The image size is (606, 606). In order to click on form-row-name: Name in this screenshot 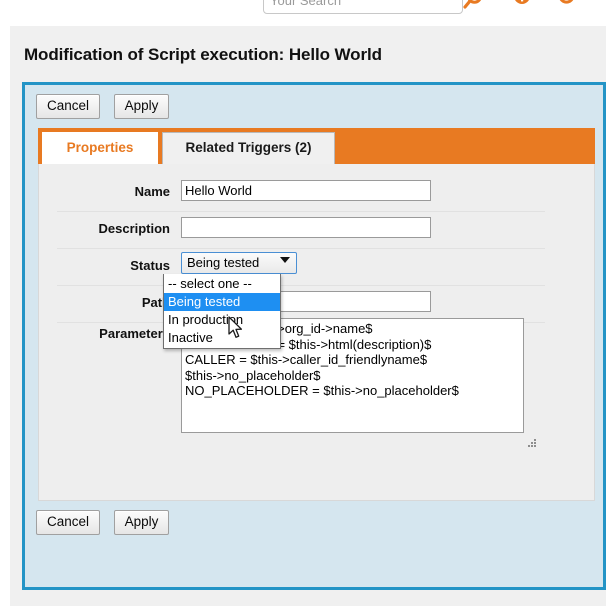, I will do `click(301, 193)`.